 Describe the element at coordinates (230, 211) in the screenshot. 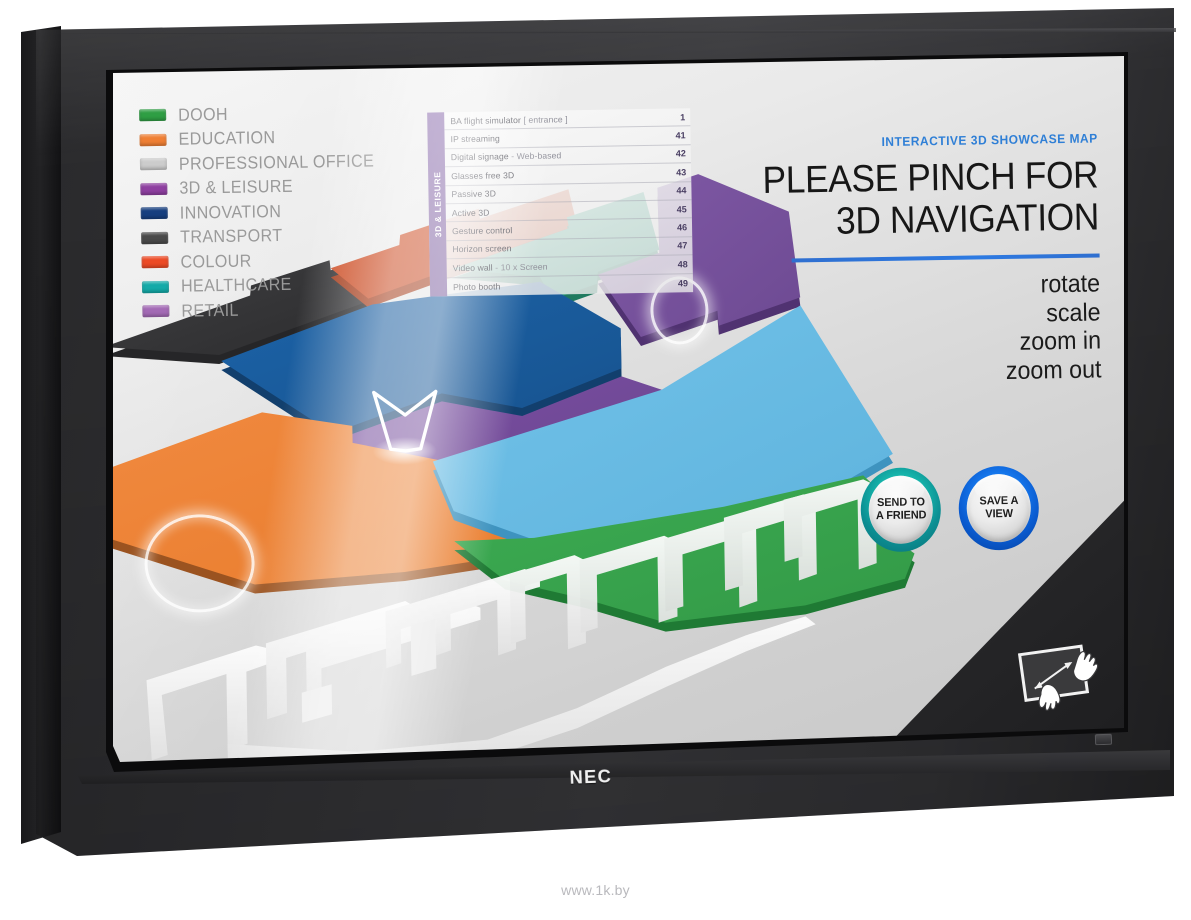

I see `legend-label: INNOVATION` at that location.